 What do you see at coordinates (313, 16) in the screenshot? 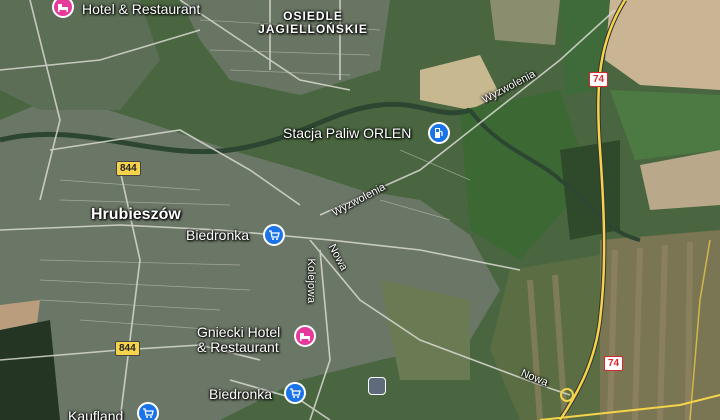
I see `district-line-1: OSIEDLE` at bounding box center [313, 16].